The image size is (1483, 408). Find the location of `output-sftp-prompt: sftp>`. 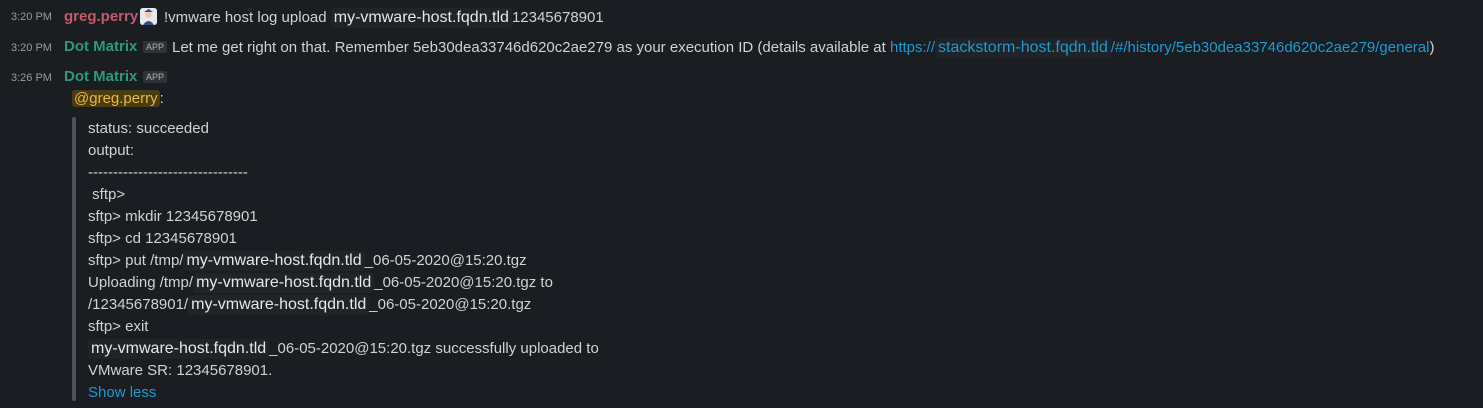

output-sftp-prompt: sftp> is located at coordinates (107, 194).